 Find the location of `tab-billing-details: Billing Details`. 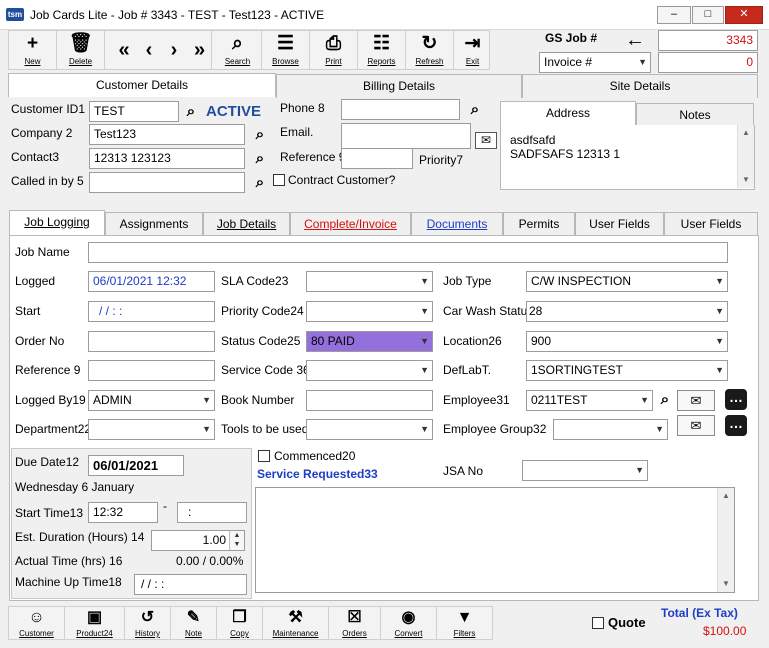

tab-billing-details: Billing Details is located at coordinates (399, 86).